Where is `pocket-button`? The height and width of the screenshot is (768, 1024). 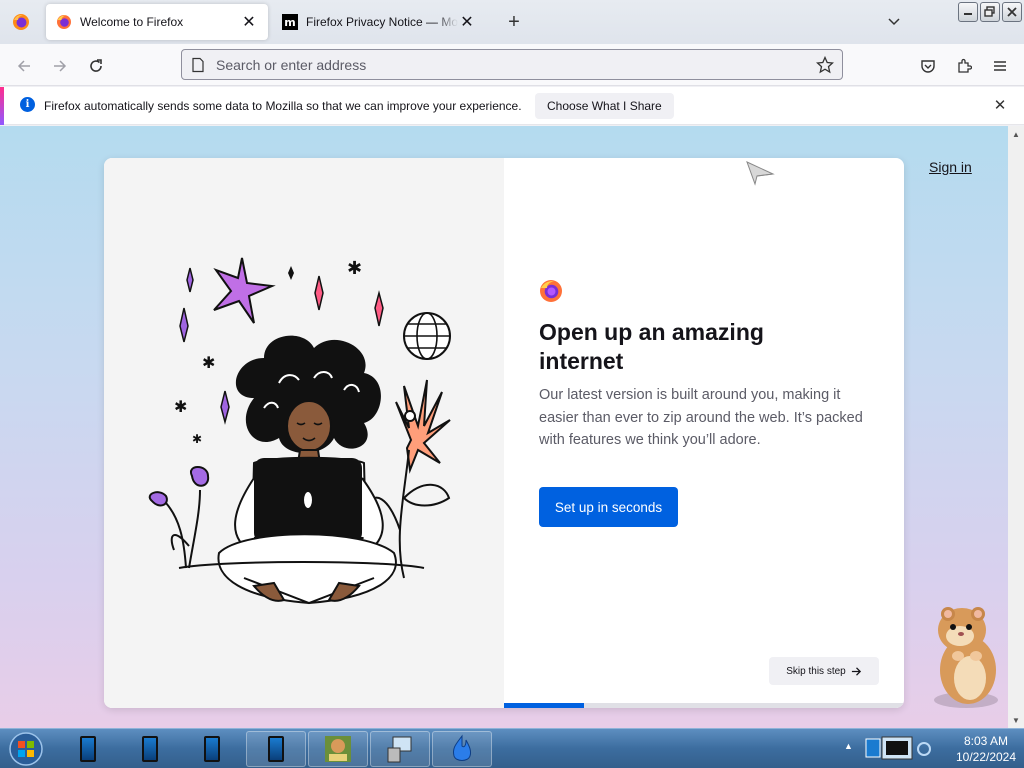 pocket-button is located at coordinates (928, 66).